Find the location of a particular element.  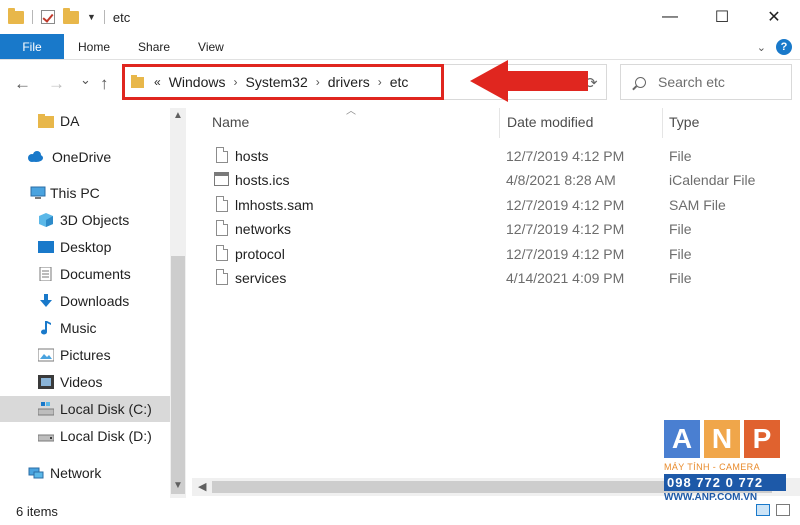

file-name: protocol is located at coordinates (260, 254).